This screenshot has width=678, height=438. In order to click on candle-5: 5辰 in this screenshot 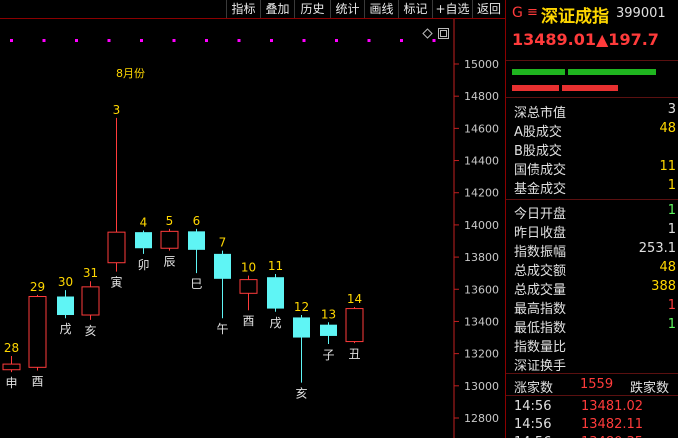, I will do `click(169, 241)`.